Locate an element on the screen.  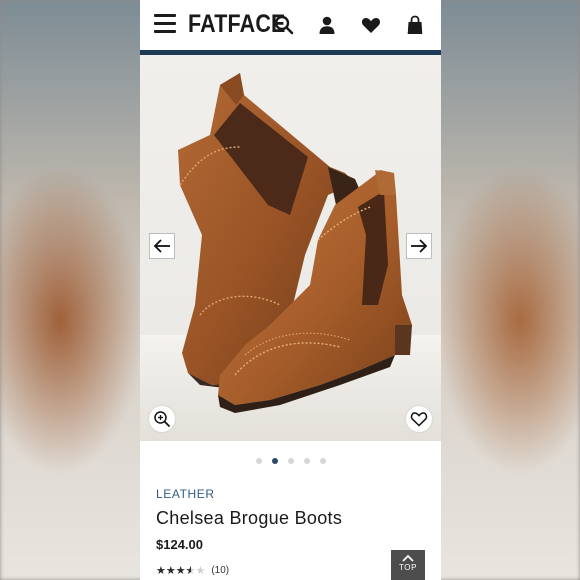
zoom-button is located at coordinates (162, 419).